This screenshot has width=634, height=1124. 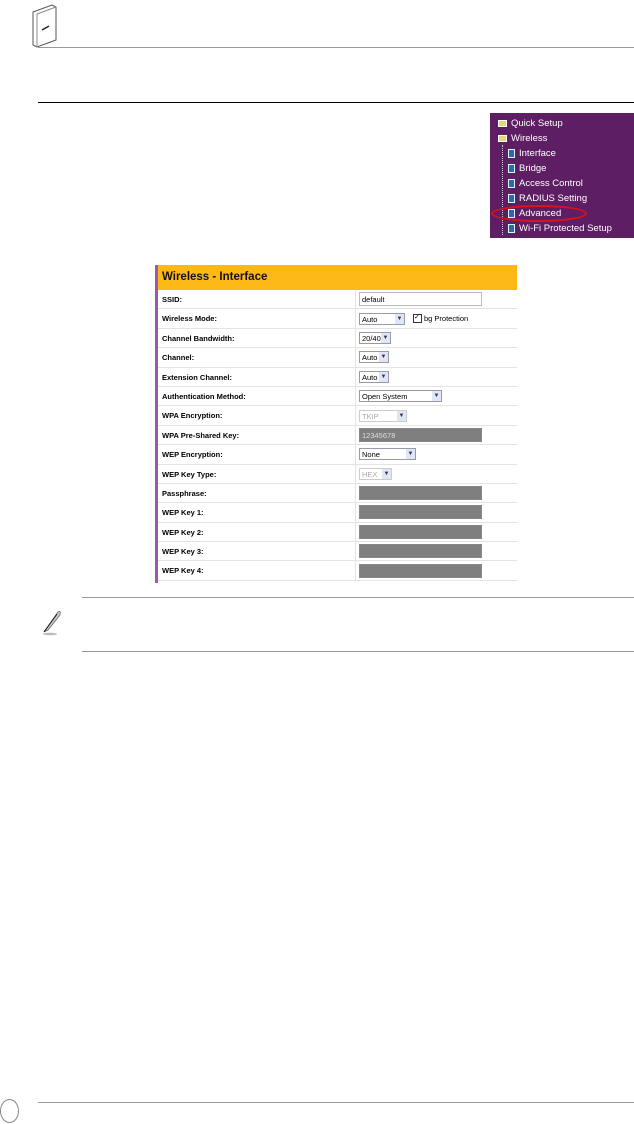 I want to click on note-bottom-divider, so click(x=358, y=651).